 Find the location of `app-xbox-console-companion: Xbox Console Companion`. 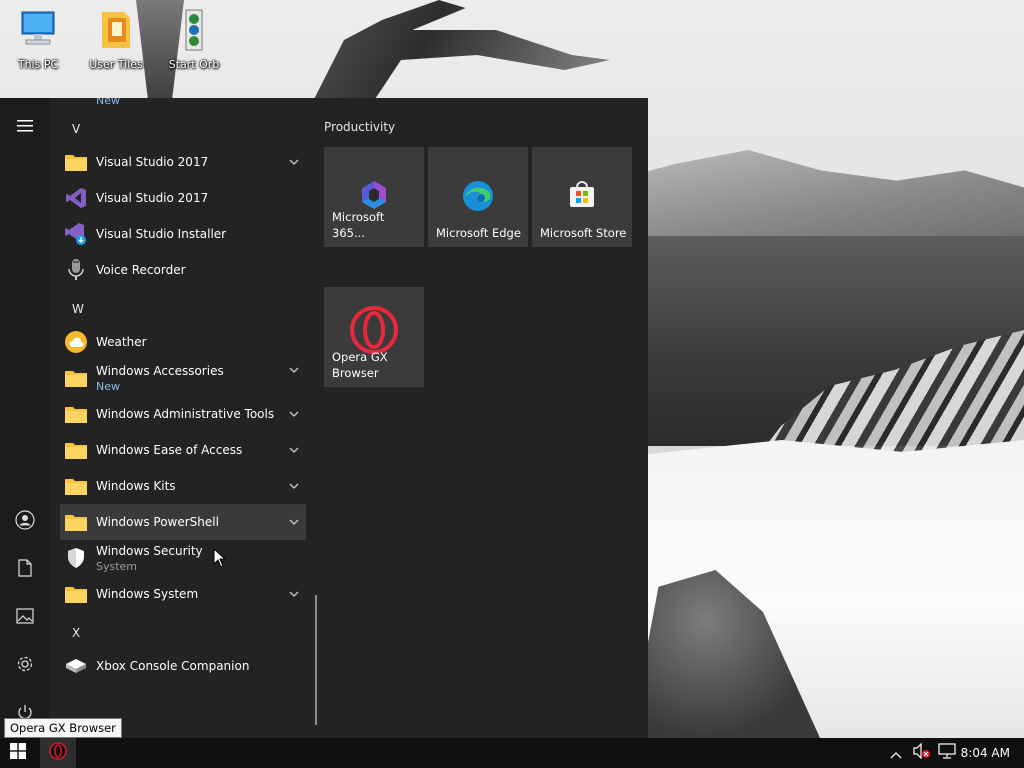

app-xbox-console-companion: Xbox Console Companion is located at coordinates (183, 666).